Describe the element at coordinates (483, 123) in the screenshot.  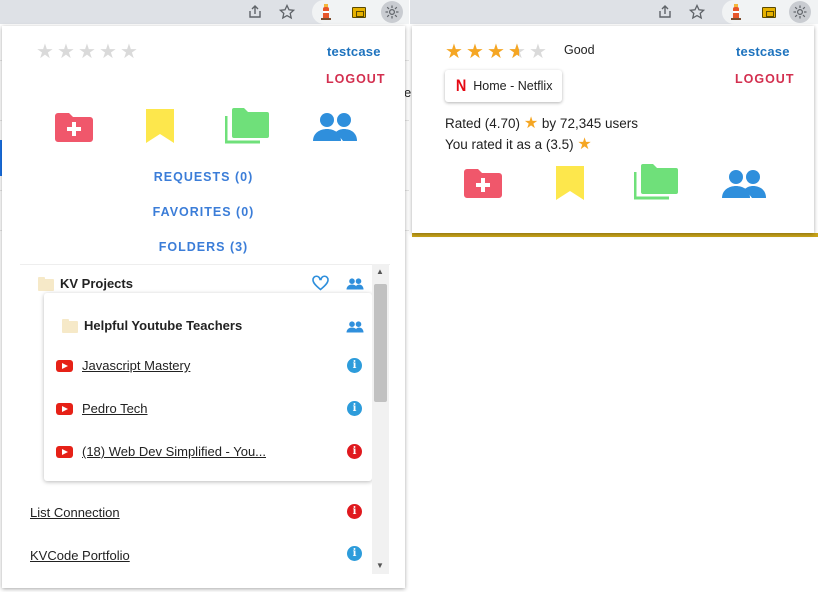
I see `rated-prefix: Rated (4.70)` at that location.